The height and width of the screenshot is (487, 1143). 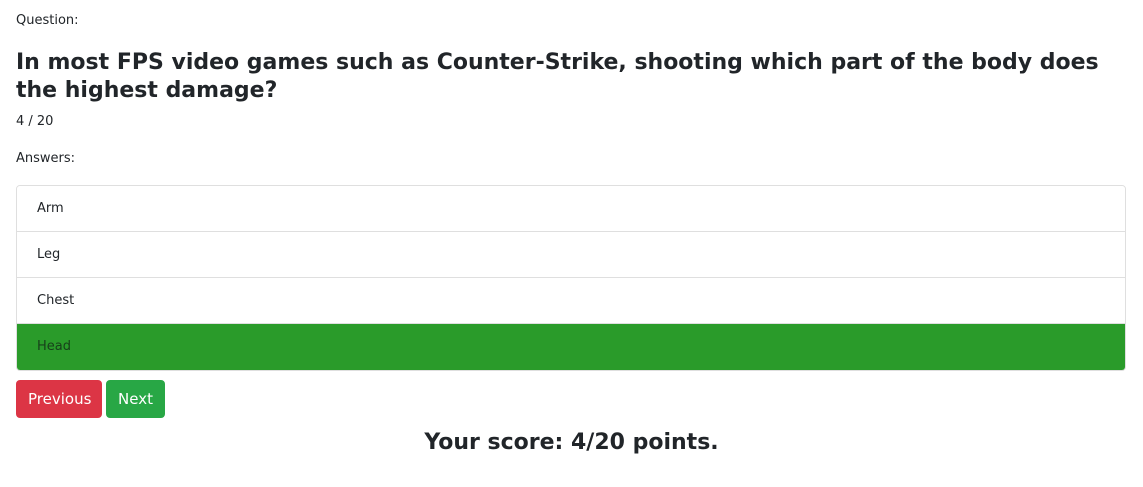 What do you see at coordinates (571, 442) in the screenshot?
I see `score-text: Your score: 4/20 points.` at bounding box center [571, 442].